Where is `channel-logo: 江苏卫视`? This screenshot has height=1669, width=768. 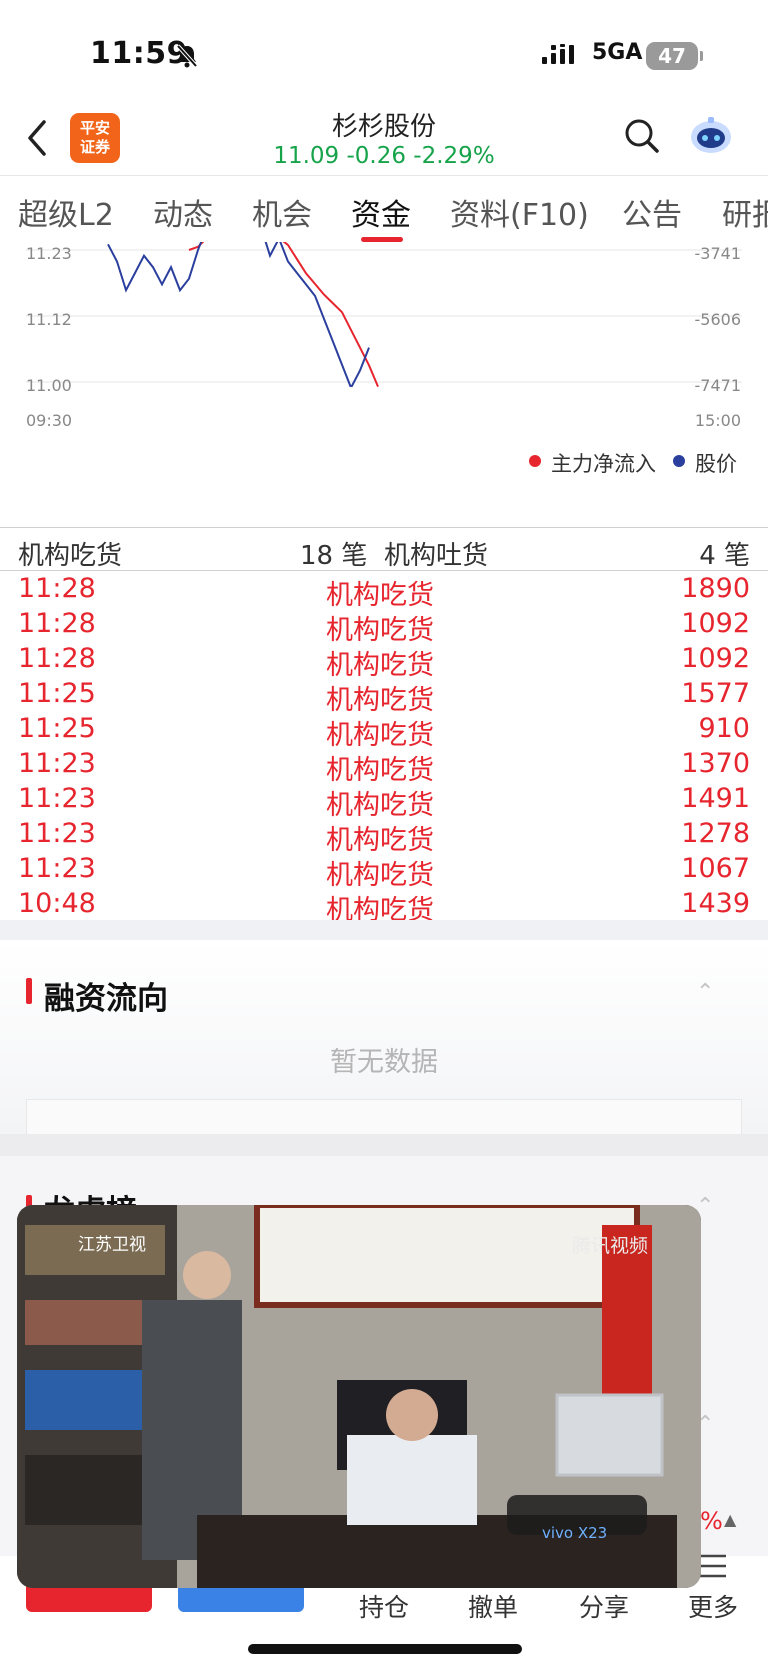 channel-logo: 江苏卫视 is located at coordinates (112, 1245).